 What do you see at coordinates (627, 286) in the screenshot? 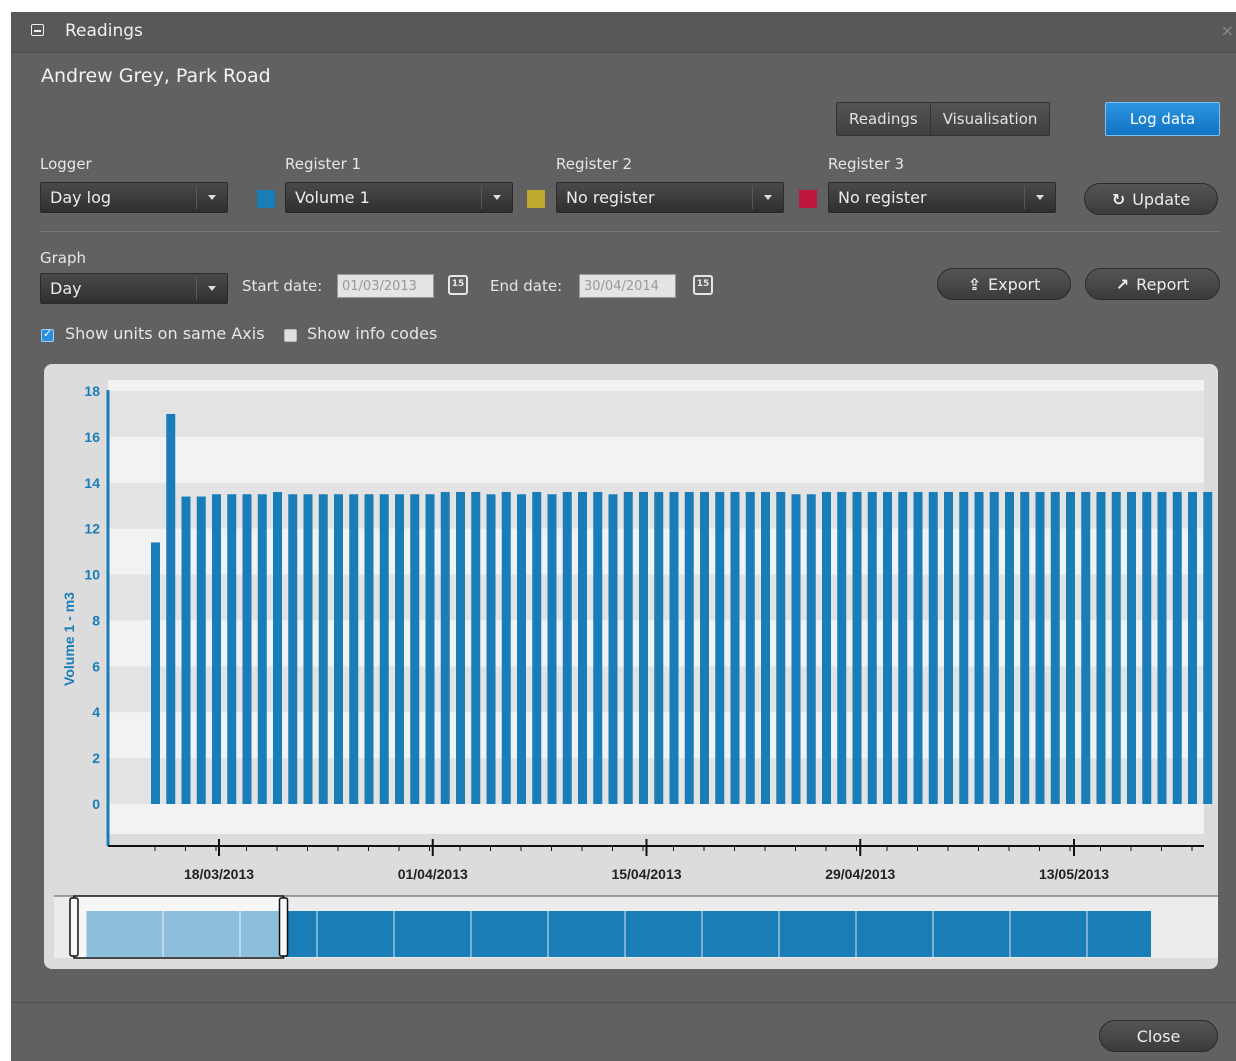
I see `end-date-input: 30/04/2014` at bounding box center [627, 286].